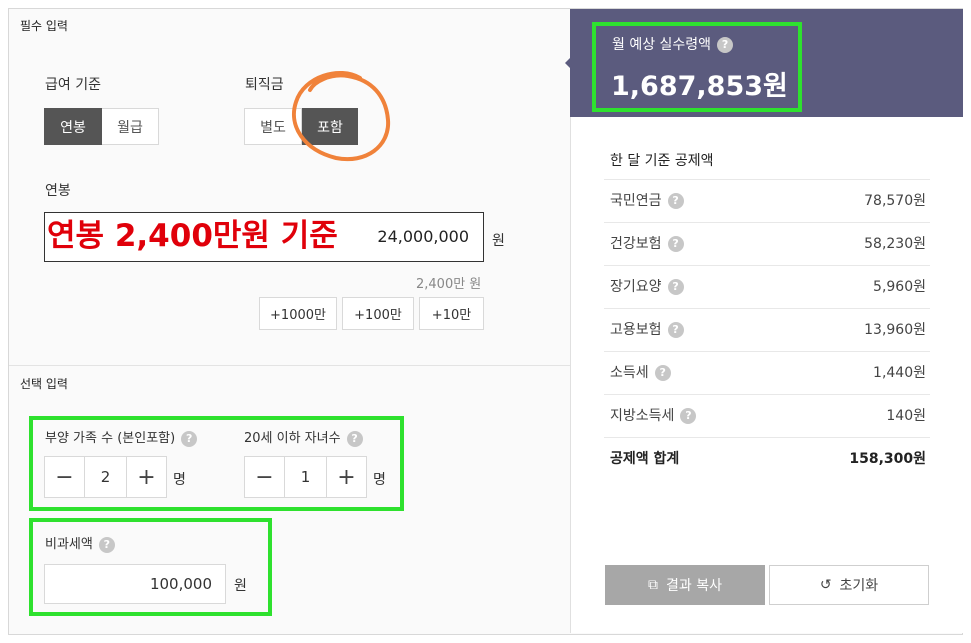 The height and width of the screenshot is (643, 971). I want to click on copy-result-button: ⧉ 결과 복사, so click(685, 585).